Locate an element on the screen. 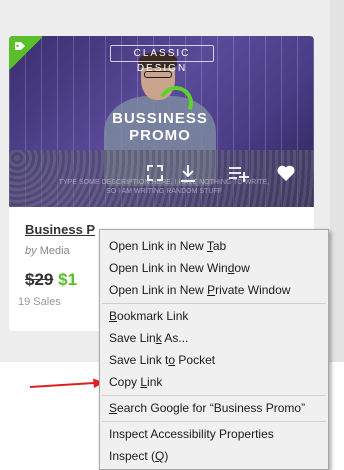 Image resolution: width=344 pixels, height=470 pixels. menu-item-bookmark-link: Bookmark Link is located at coordinates (148, 316).